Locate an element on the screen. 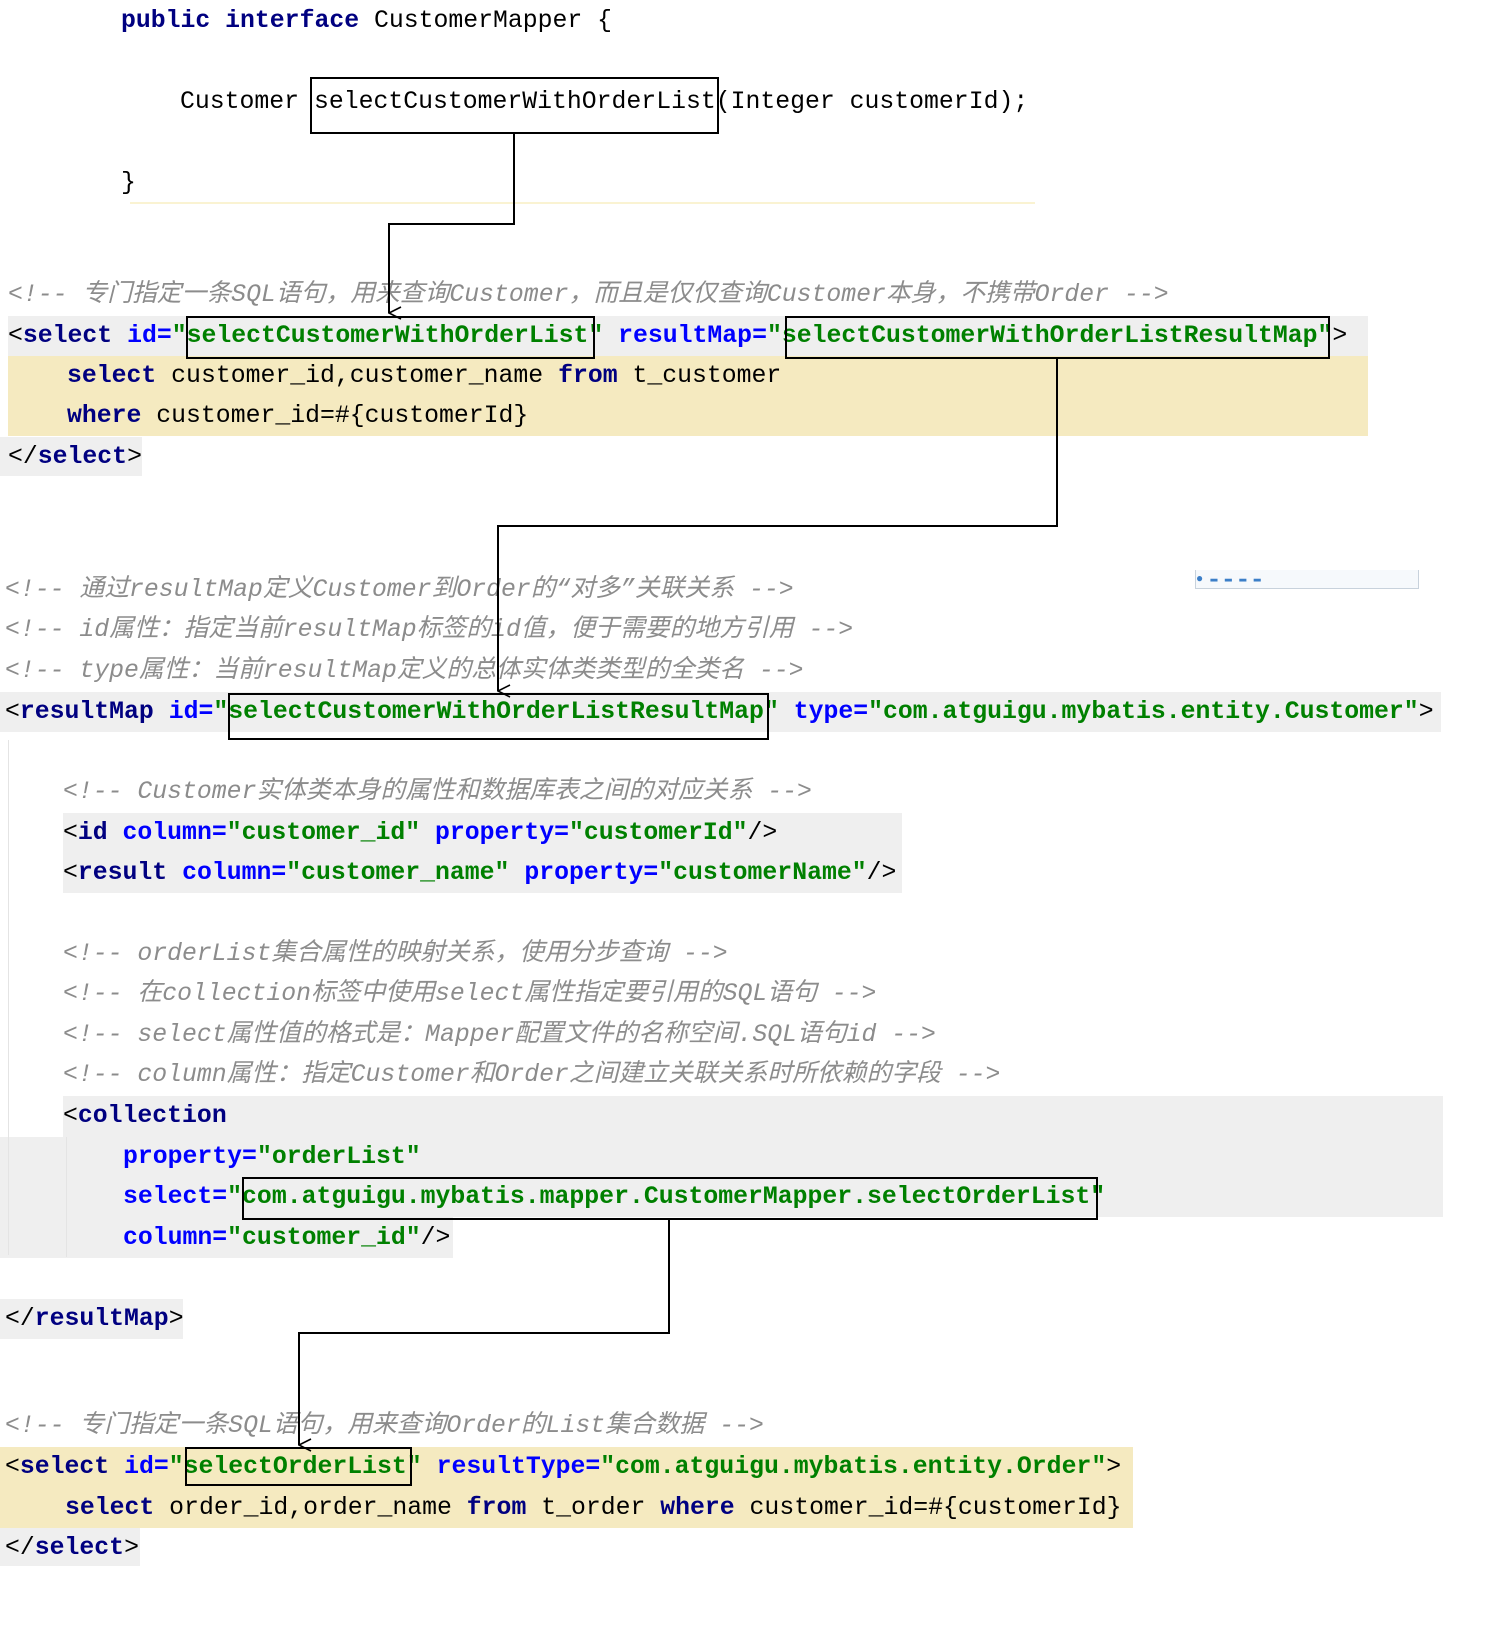  arrow-method-to-select is located at coordinates (451, 223).